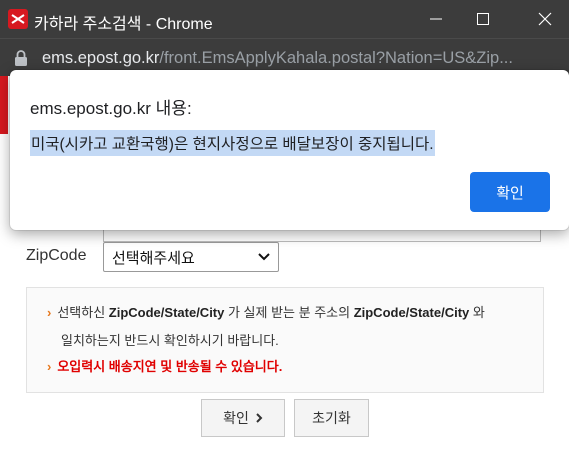 This screenshot has height=474, width=569. Describe the element at coordinates (18, 19) in the screenshot. I see `ems-logo-icon` at that location.